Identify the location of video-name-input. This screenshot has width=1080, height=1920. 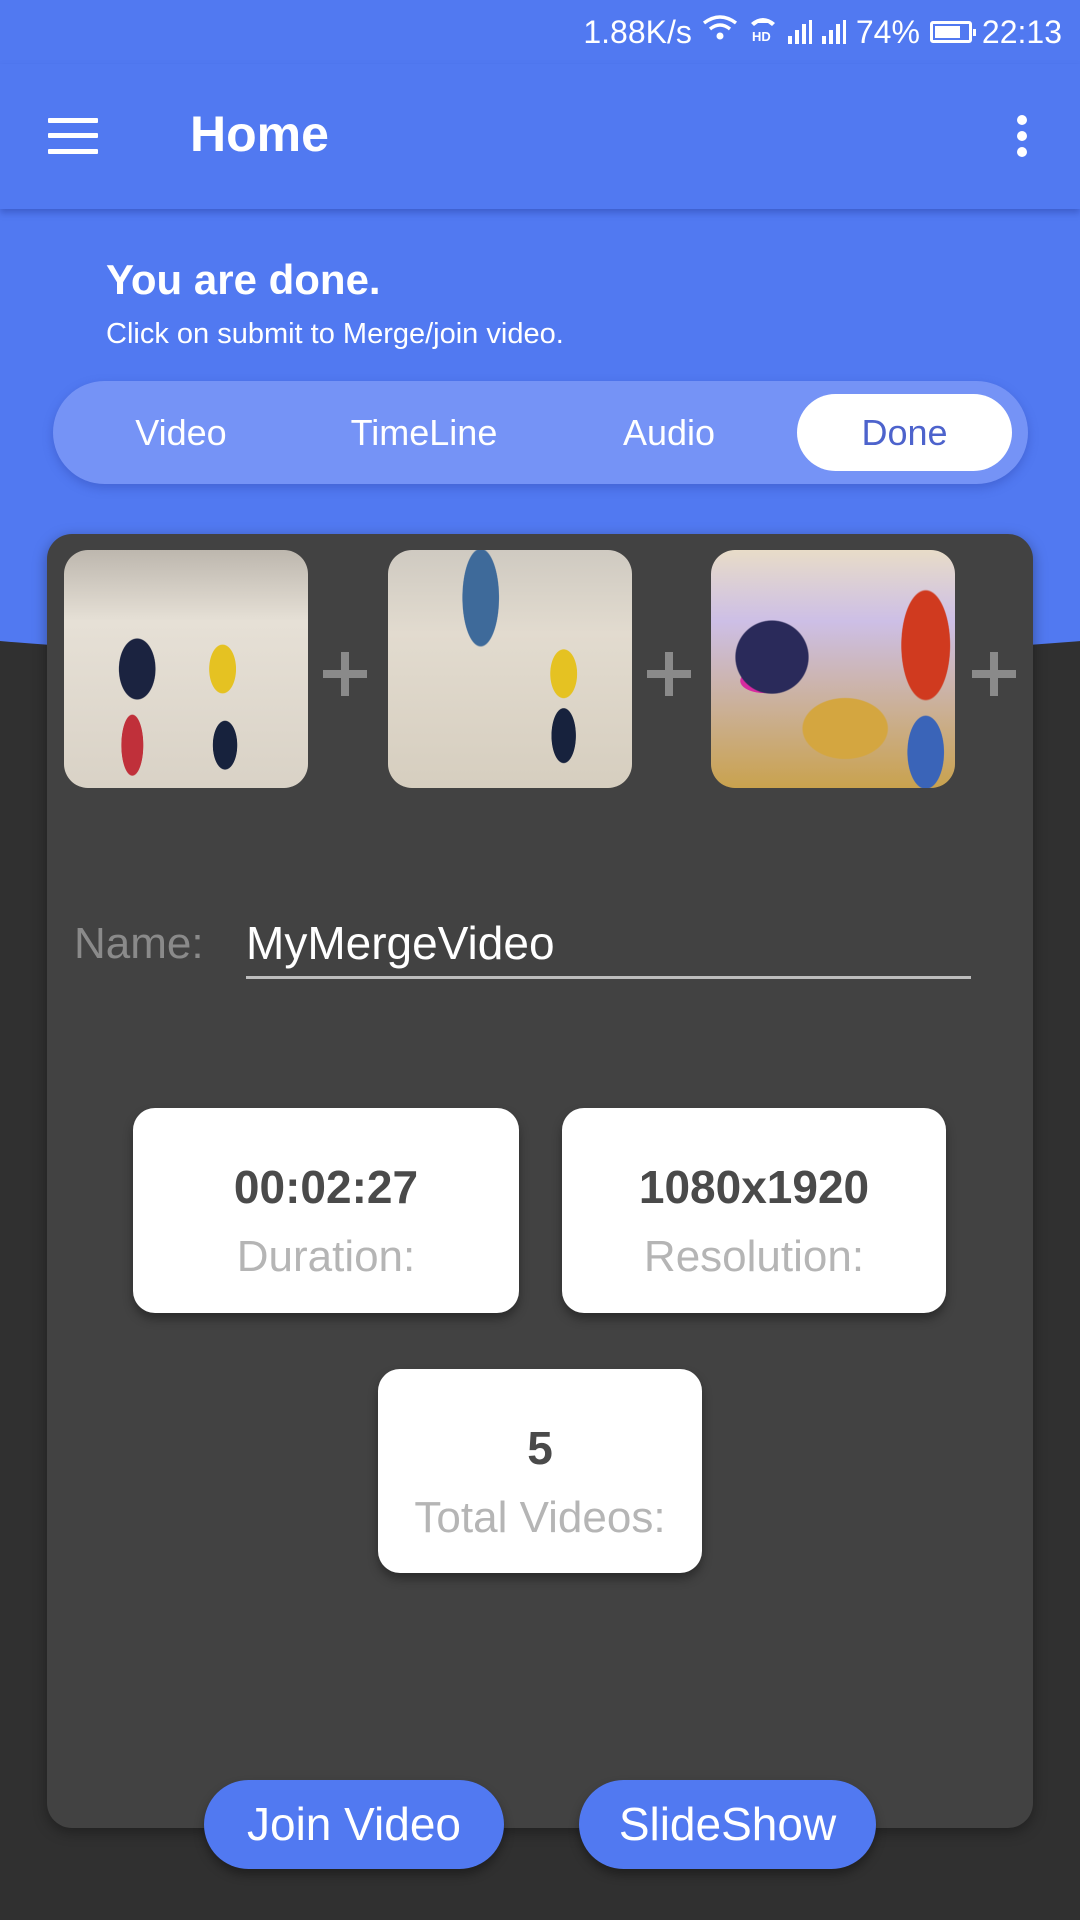
(608, 944).